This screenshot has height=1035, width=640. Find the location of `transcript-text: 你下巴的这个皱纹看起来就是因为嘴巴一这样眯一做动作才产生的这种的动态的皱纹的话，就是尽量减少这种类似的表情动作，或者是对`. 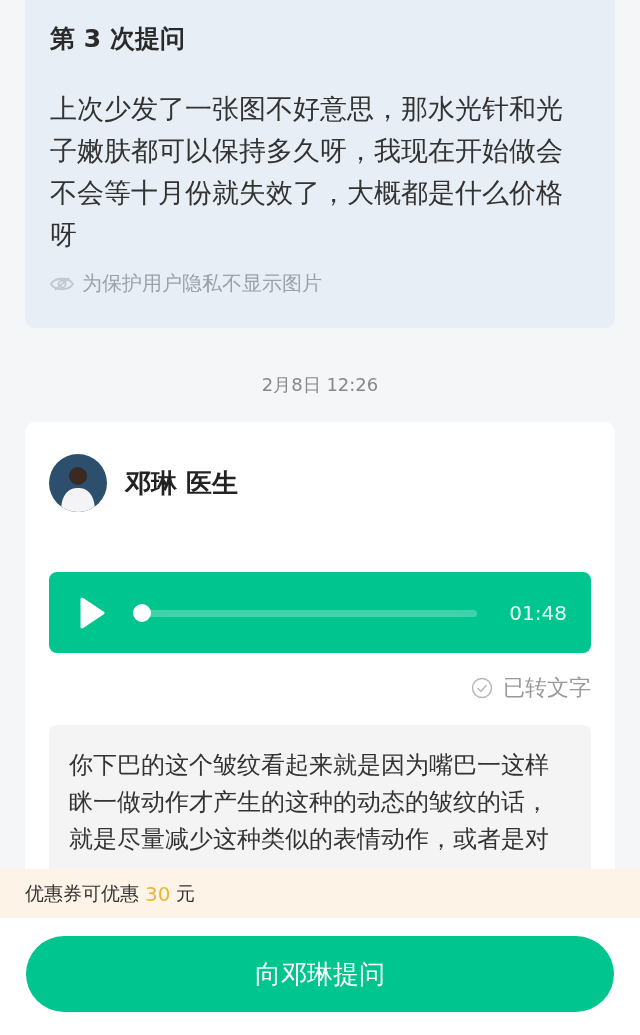

transcript-text: 你下巴的这个皱纹看起来就是因为嘴巴一这样眯一做动作才产生的这种的动态的皱纹的话，就是尽量减少这种类似的表情动作，或者是对 is located at coordinates (309, 802).